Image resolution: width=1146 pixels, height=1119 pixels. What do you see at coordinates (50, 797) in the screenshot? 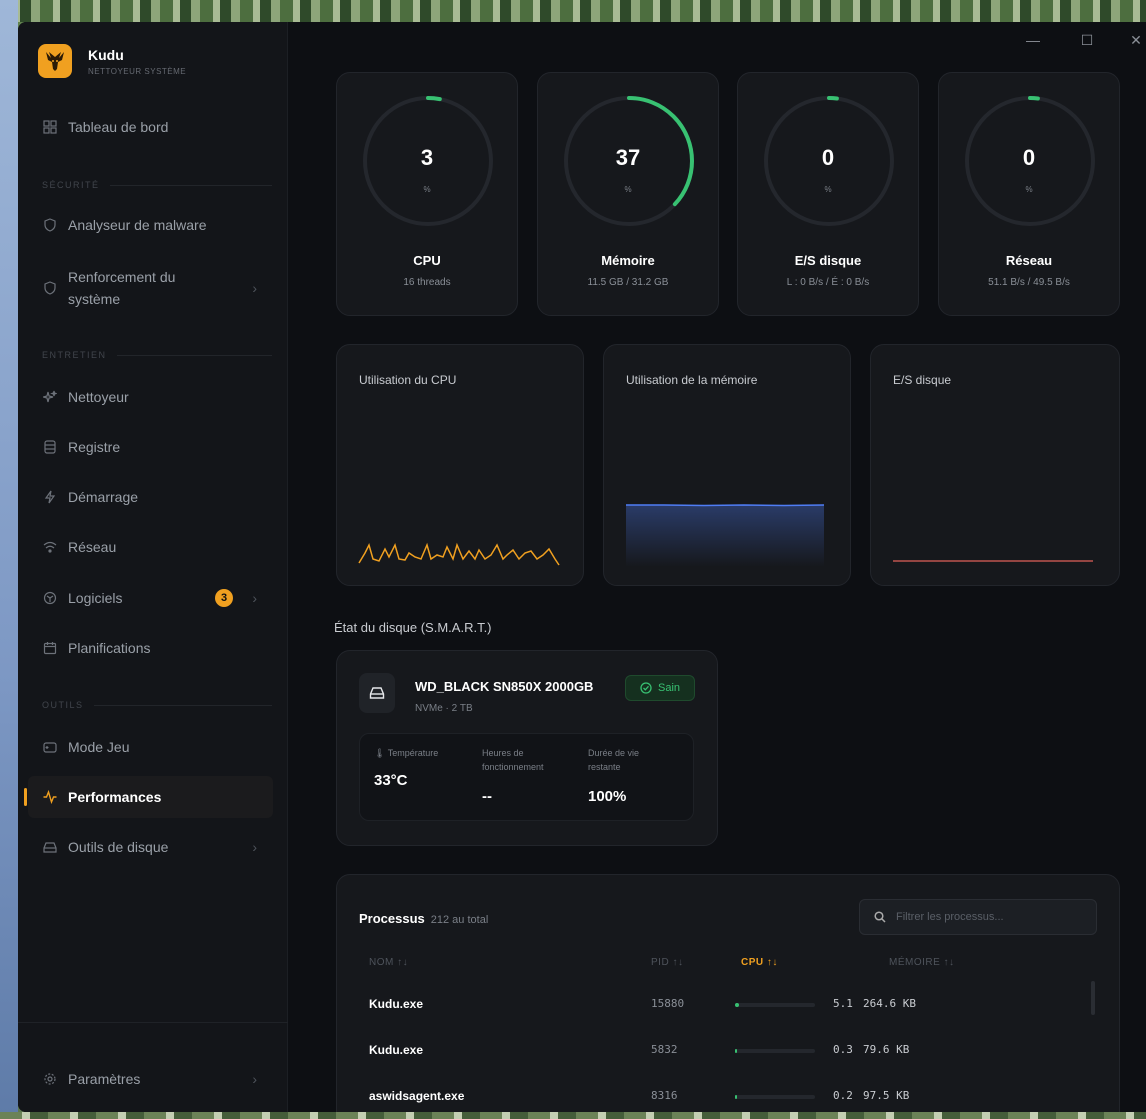
I see `activity-icon` at bounding box center [50, 797].